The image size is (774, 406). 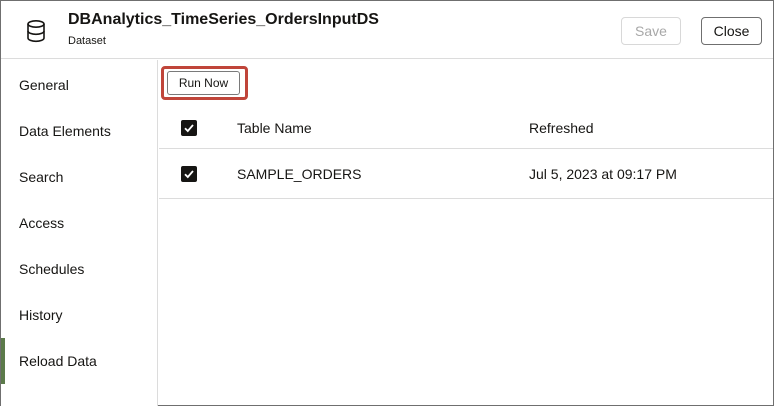 What do you see at coordinates (79, 85) in the screenshot?
I see `sidebar-item-general: General` at bounding box center [79, 85].